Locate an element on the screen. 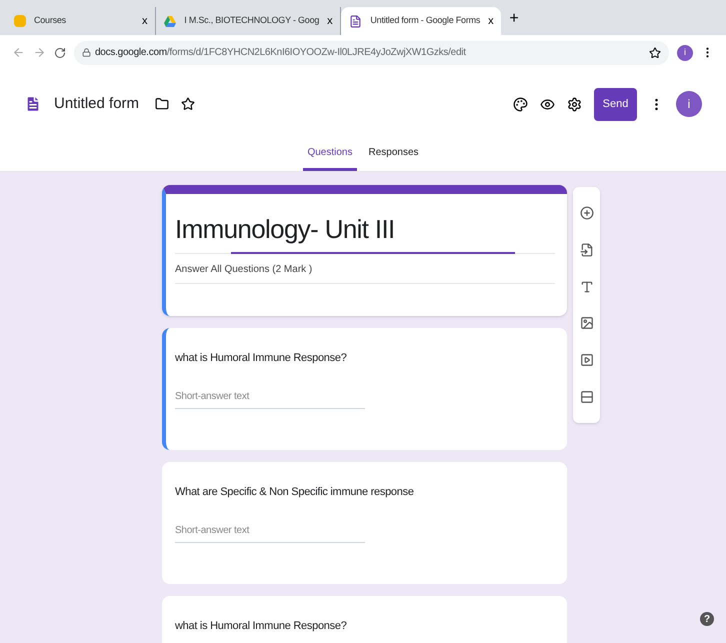  star-icon is located at coordinates (188, 104).